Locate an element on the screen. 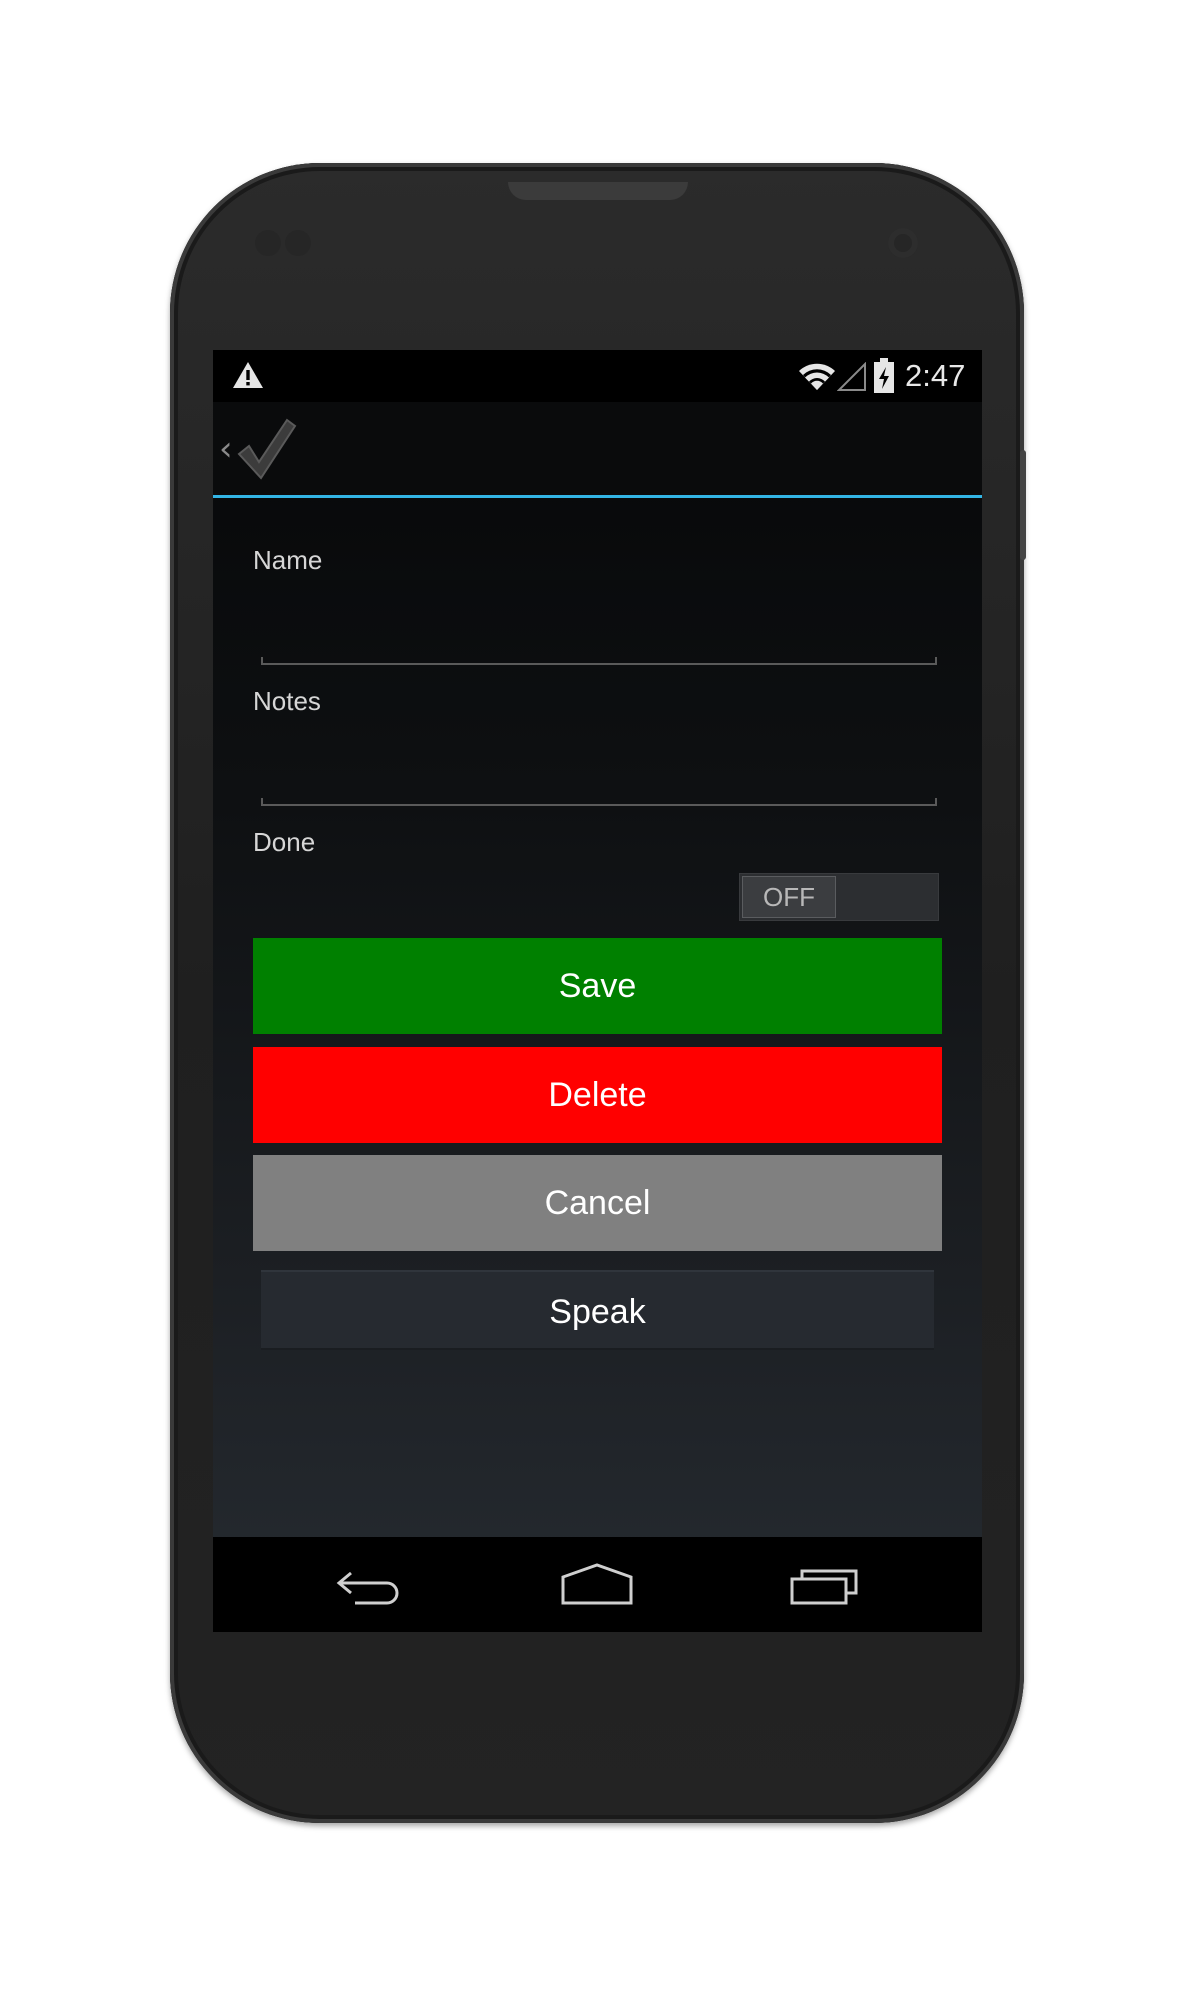  notes-label: Notes is located at coordinates (287, 701).